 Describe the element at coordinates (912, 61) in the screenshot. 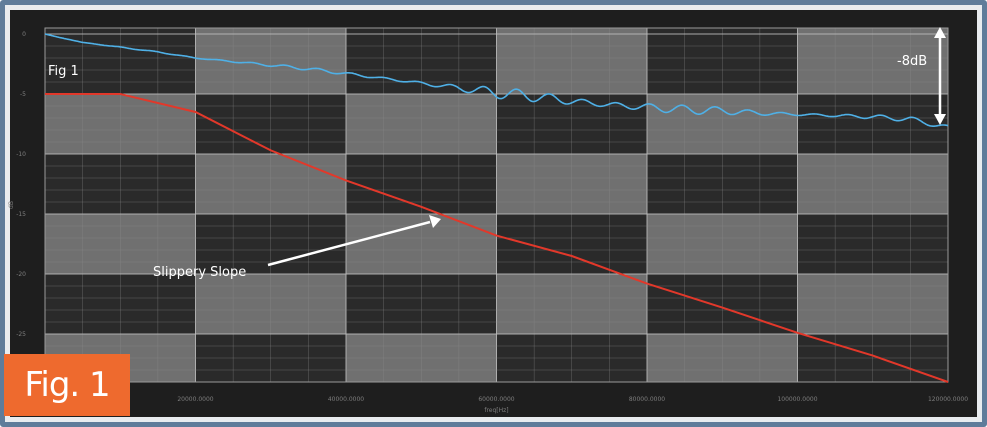

I see `minus-8db-label: -8dB` at that location.